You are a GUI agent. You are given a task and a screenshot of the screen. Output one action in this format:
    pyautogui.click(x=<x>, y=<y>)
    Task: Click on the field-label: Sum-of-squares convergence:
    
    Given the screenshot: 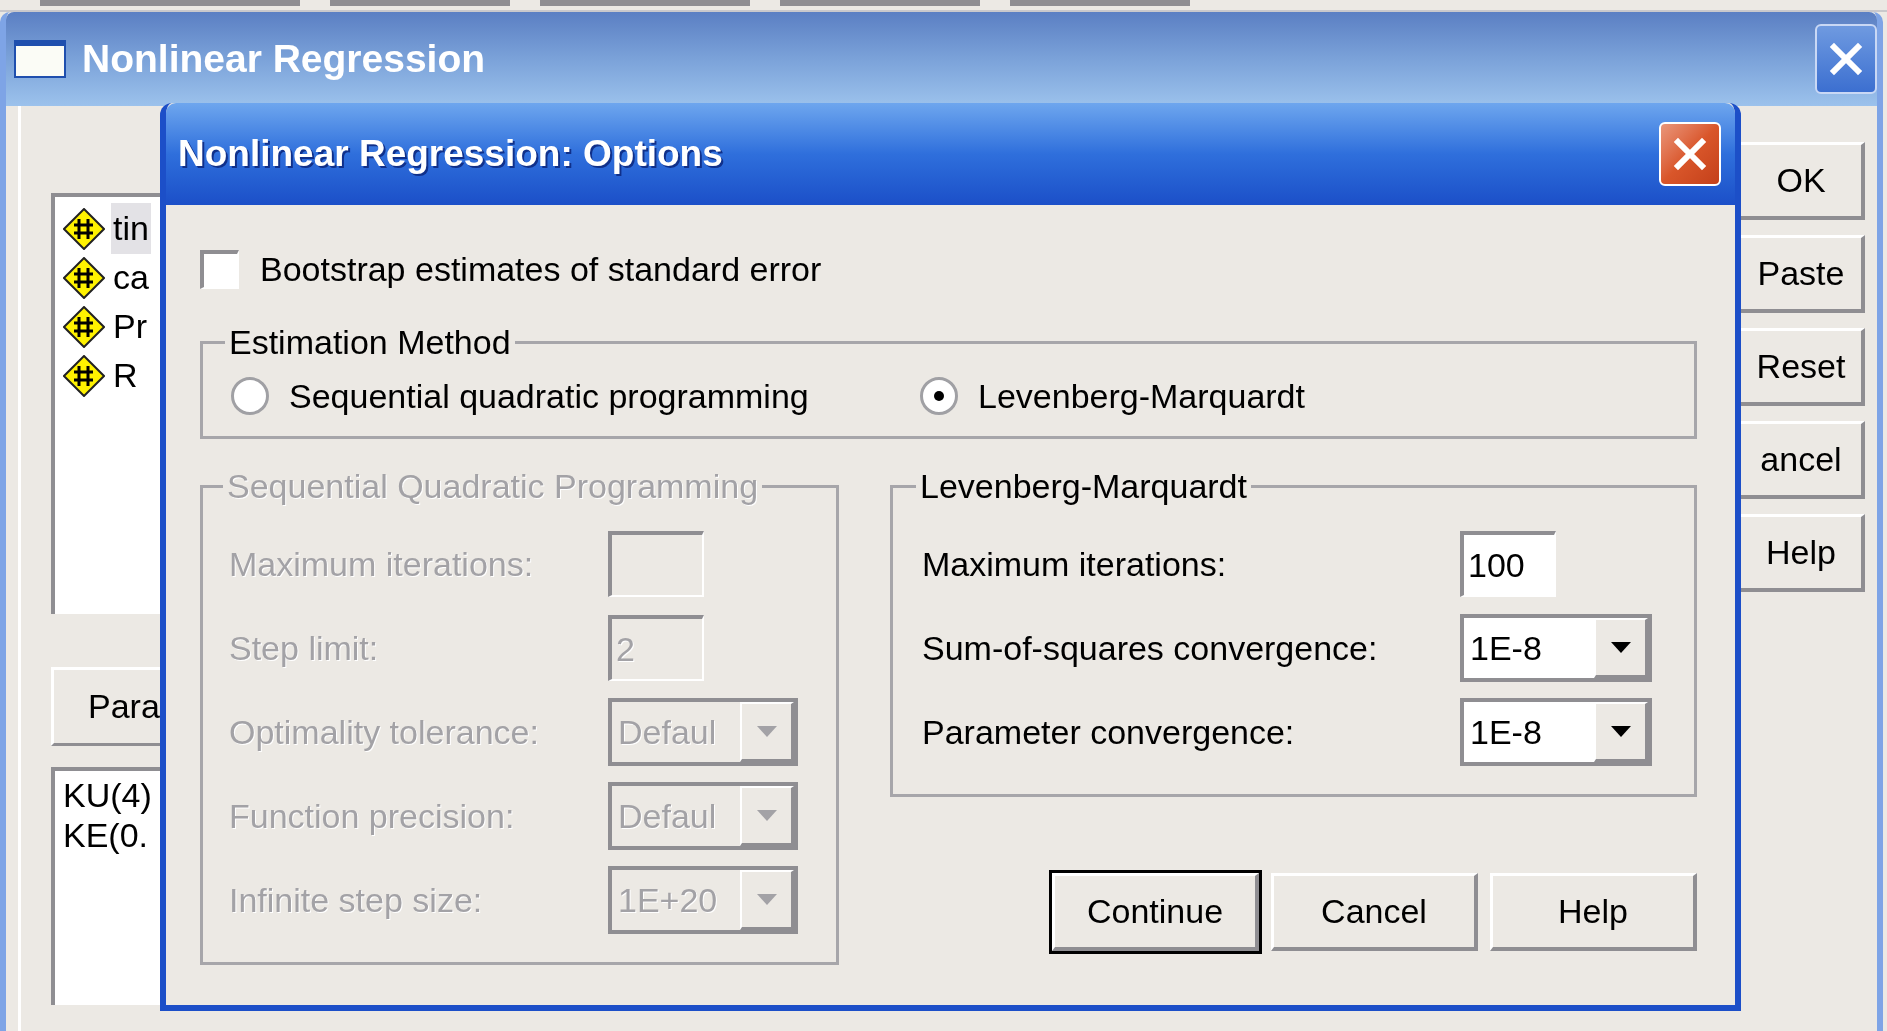 What is the action you would take?
    pyautogui.click(x=1150, y=648)
    